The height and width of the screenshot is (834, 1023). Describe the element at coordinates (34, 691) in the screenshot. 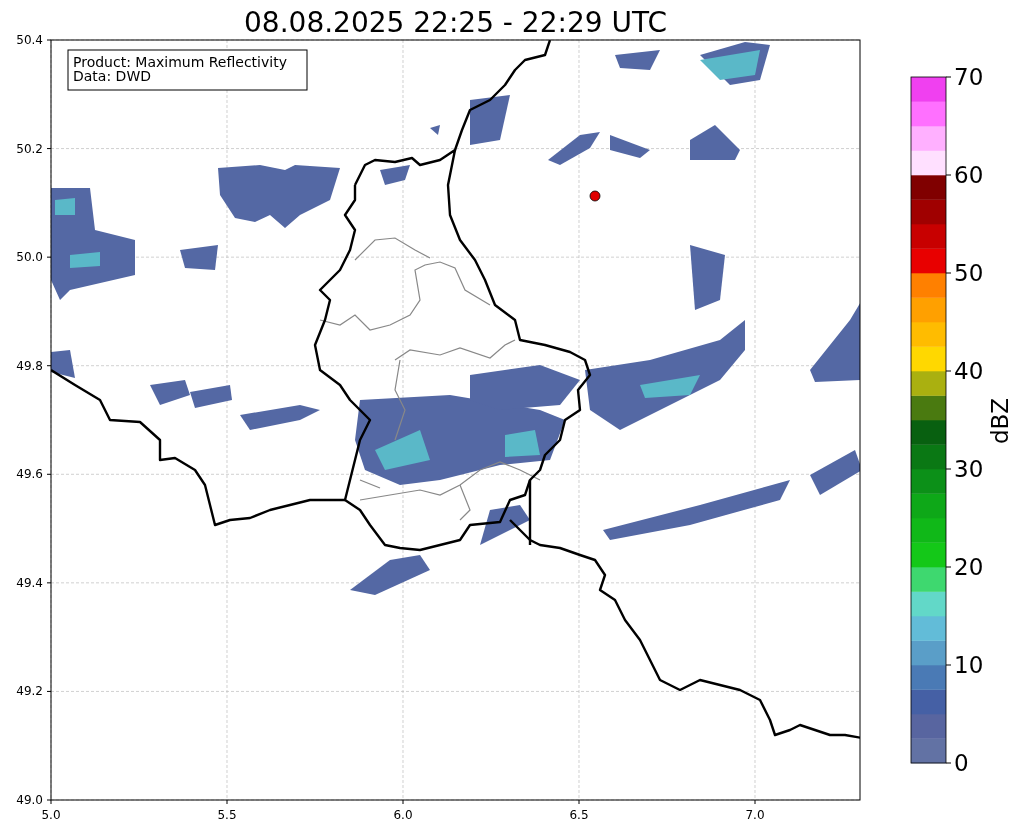

I see `y-axis-tick: 49.2` at that location.